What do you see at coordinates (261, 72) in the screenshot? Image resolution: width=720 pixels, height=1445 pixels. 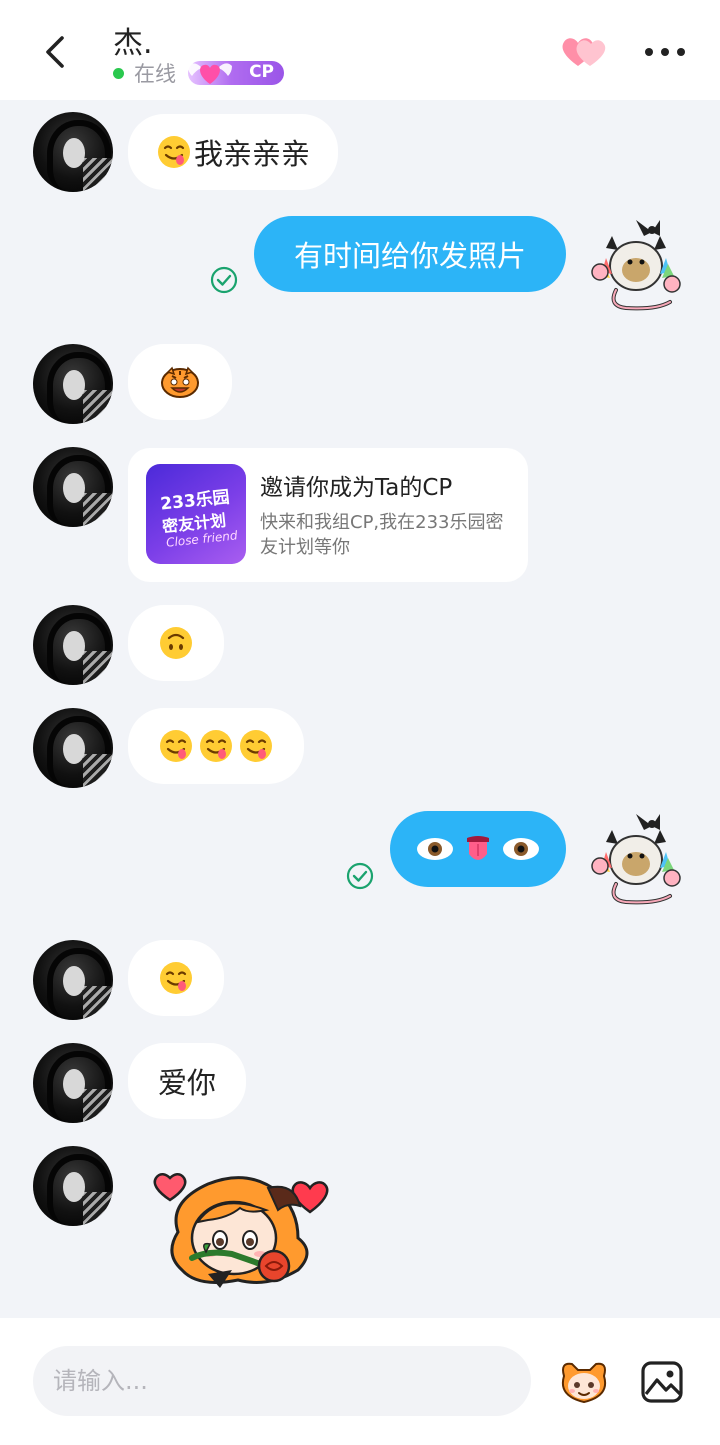 I see `cp-label: CP` at bounding box center [261, 72].